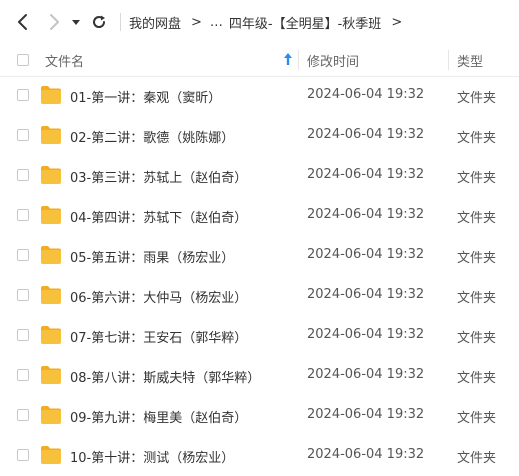 The width and height of the screenshot is (519, 476). Describe the element at coordinates (259, 296) in the screenshot. I see `table-row: 06-第六讲：大仲马（杨宏业） 2024-06-04 19:32 文件夹` at that location.